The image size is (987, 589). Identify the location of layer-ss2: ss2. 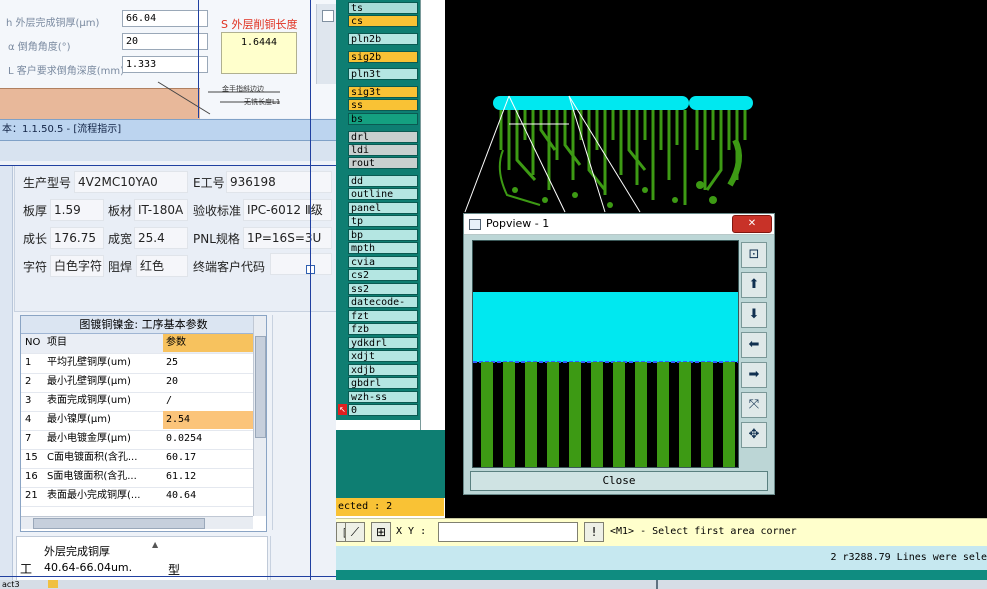
(383, 289).